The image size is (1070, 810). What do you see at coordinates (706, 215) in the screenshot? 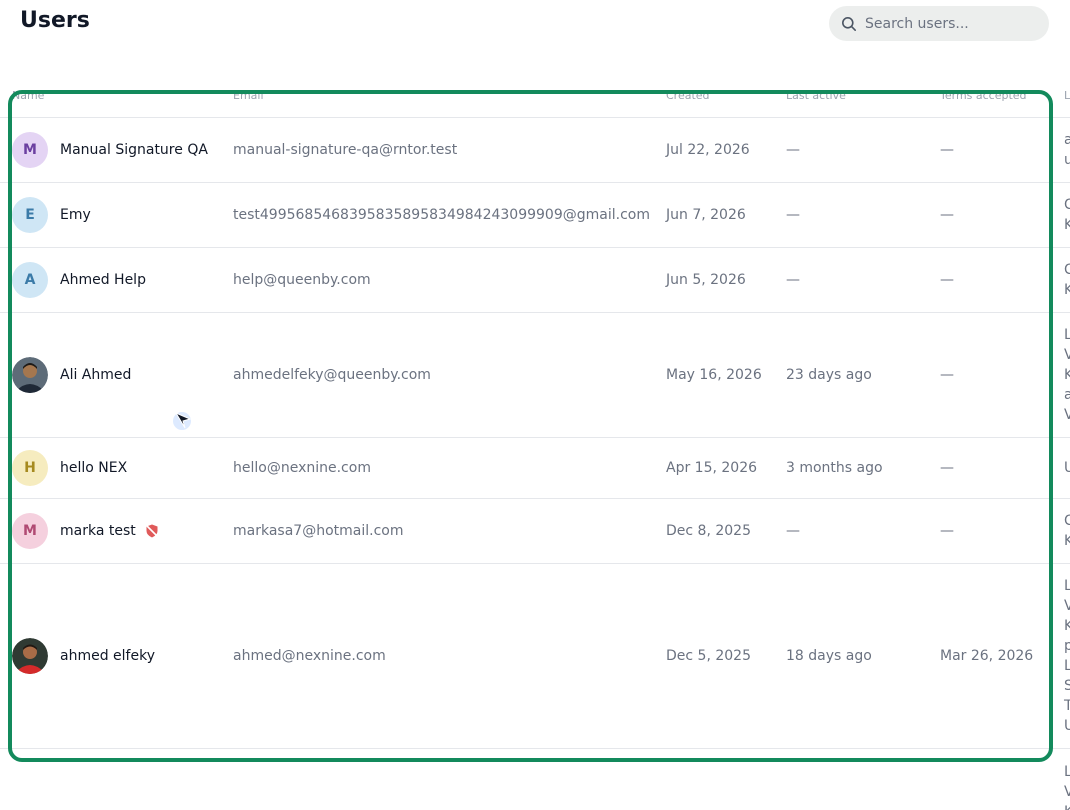
I see `user-created: Jun 7, 2026` at bounding box center [706, 215].